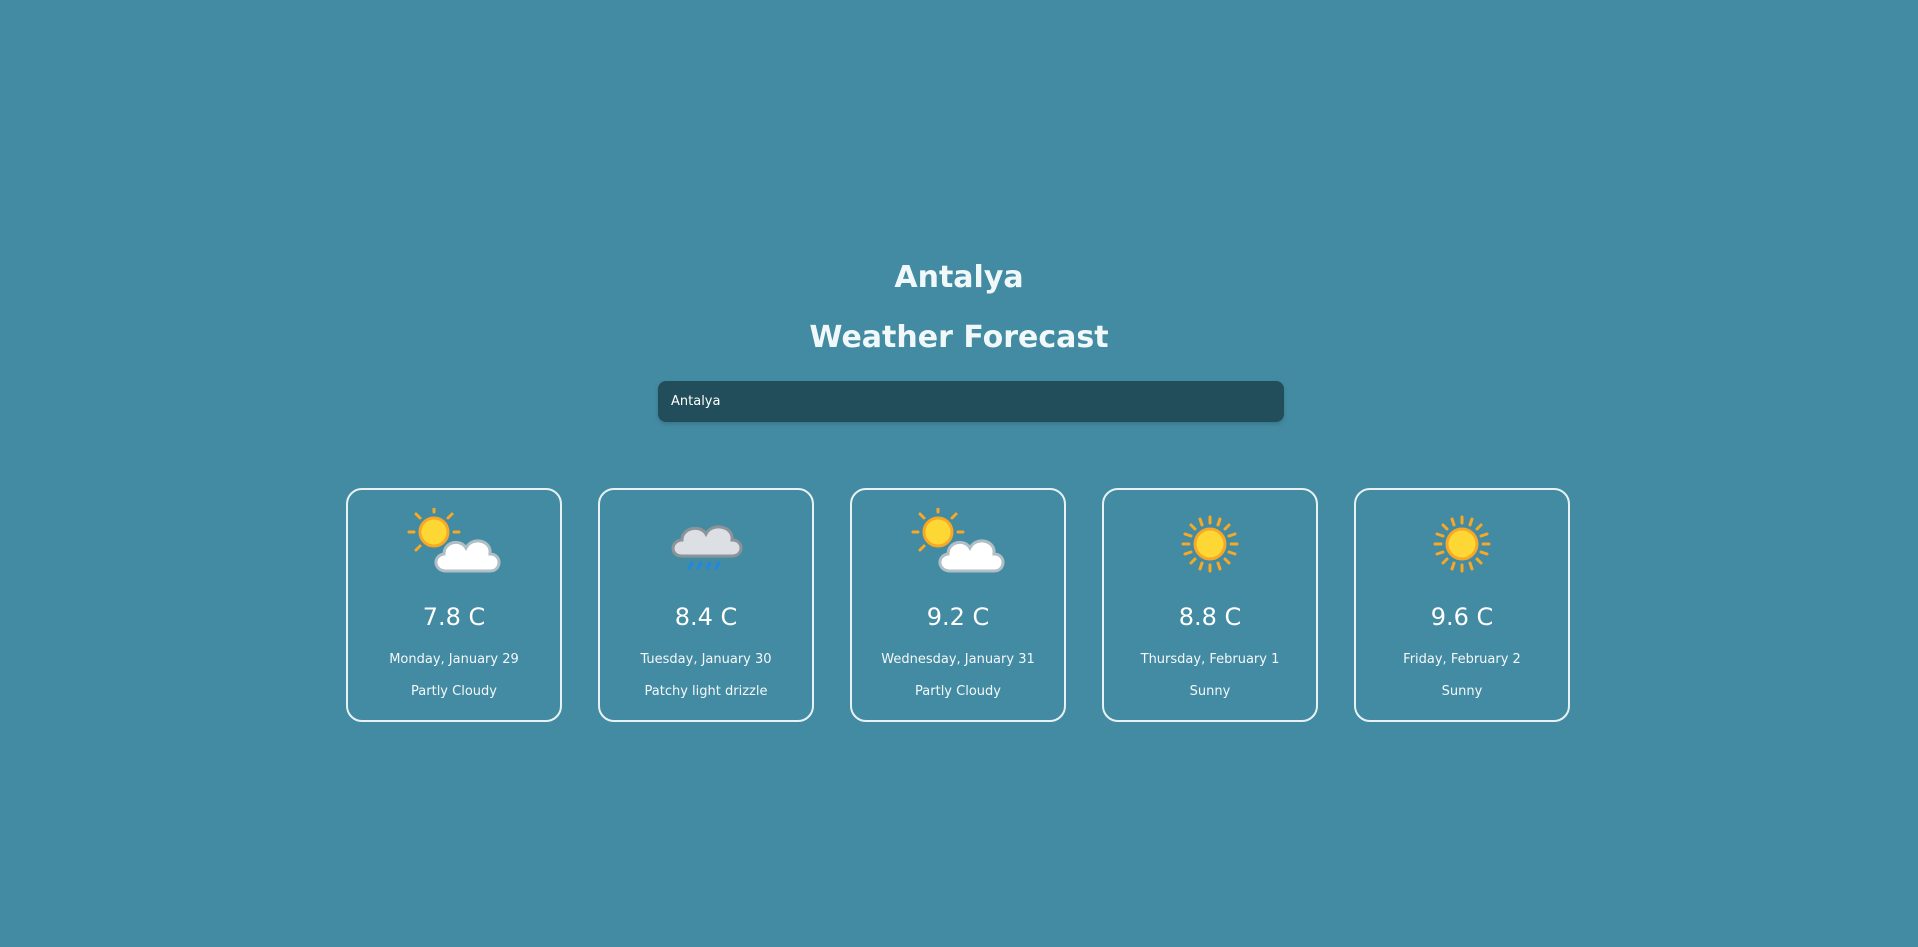 The image size is (1918, 947). What do you see at coordinates (1210, 617) in the screenshot?
I see `temperature: 8.8 C` at bounding box center [1210, 617].